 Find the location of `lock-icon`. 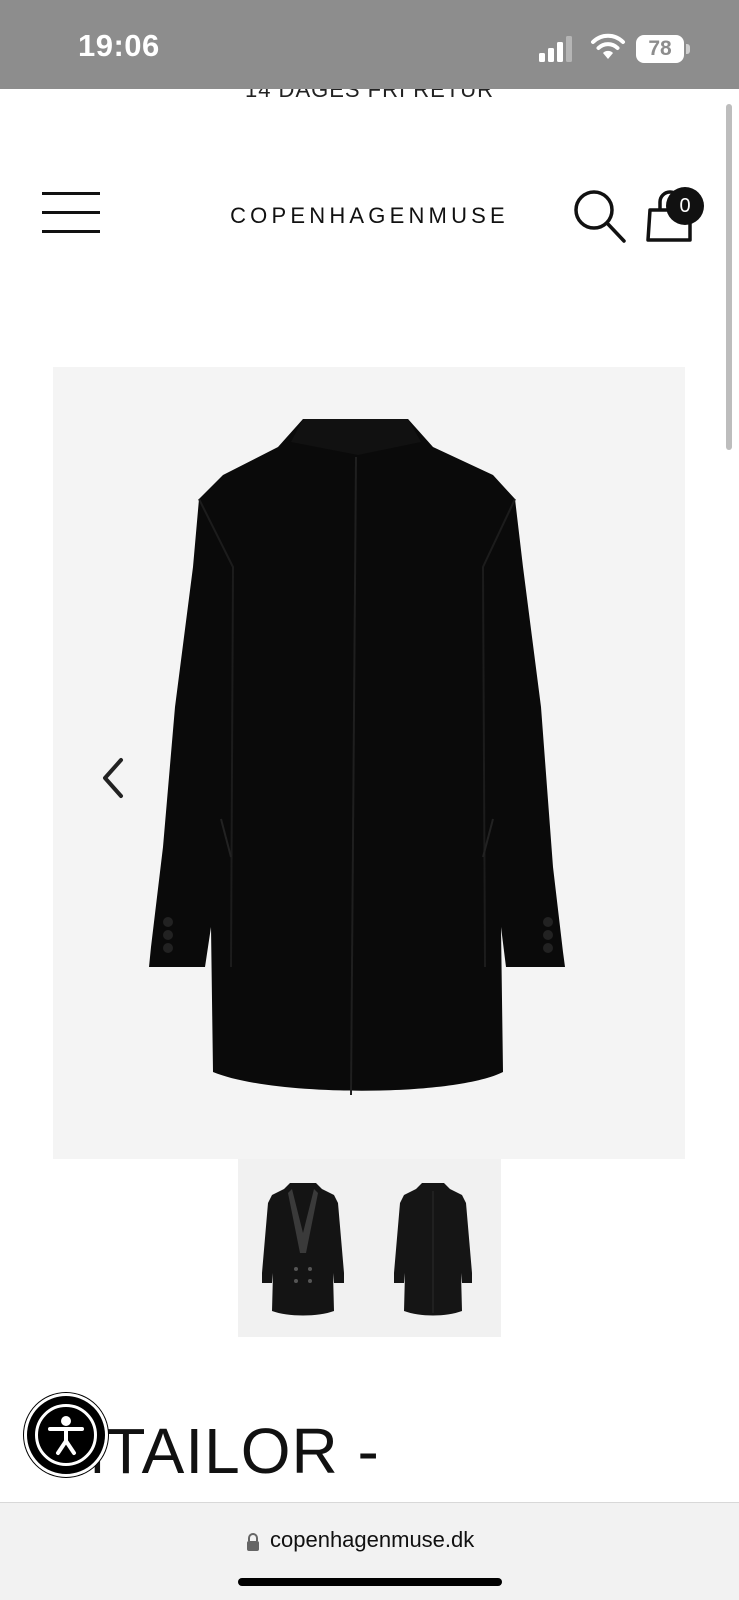

lock-icon is located at coordinates (253, 1542).